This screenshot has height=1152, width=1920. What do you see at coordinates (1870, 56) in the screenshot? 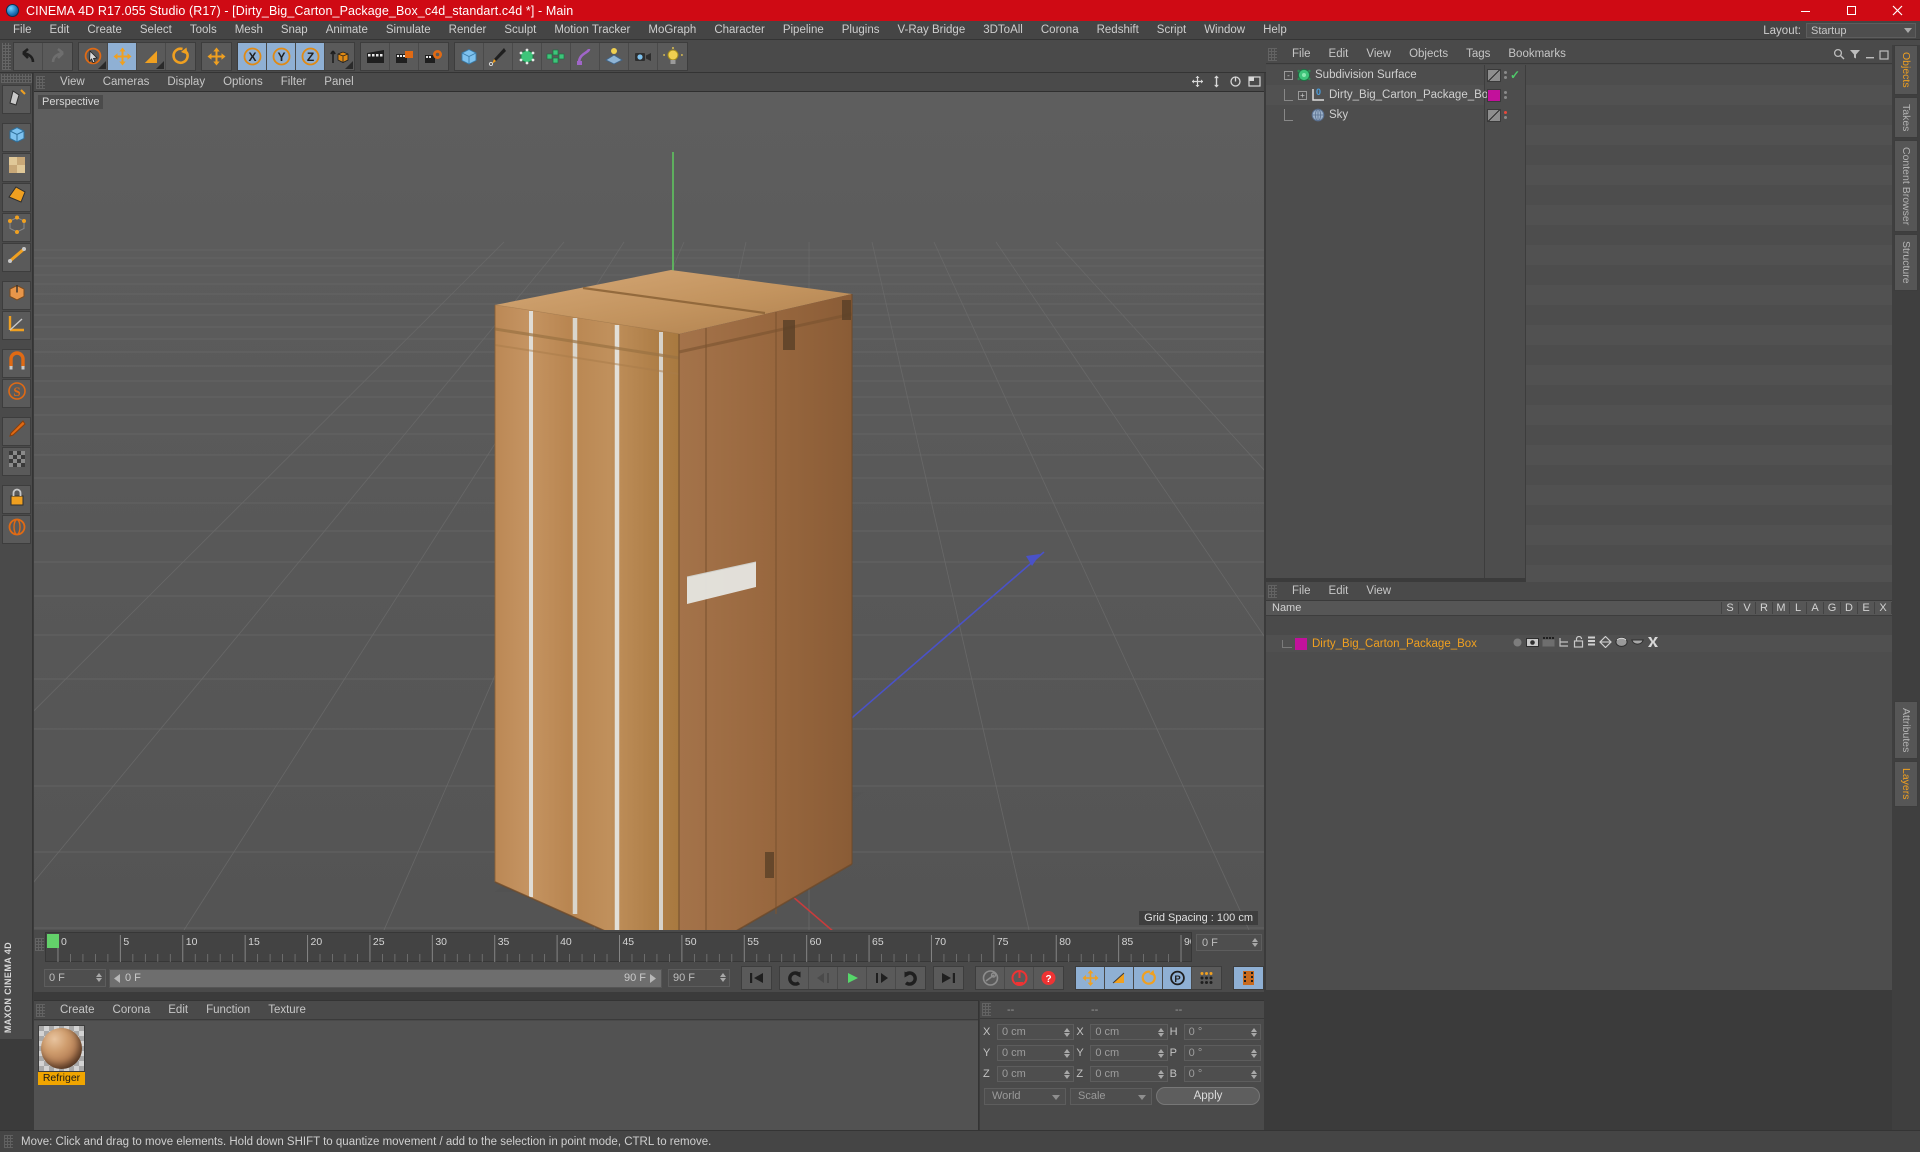
I see `minimize-panel-icon` at bounding box center [1870, 56].